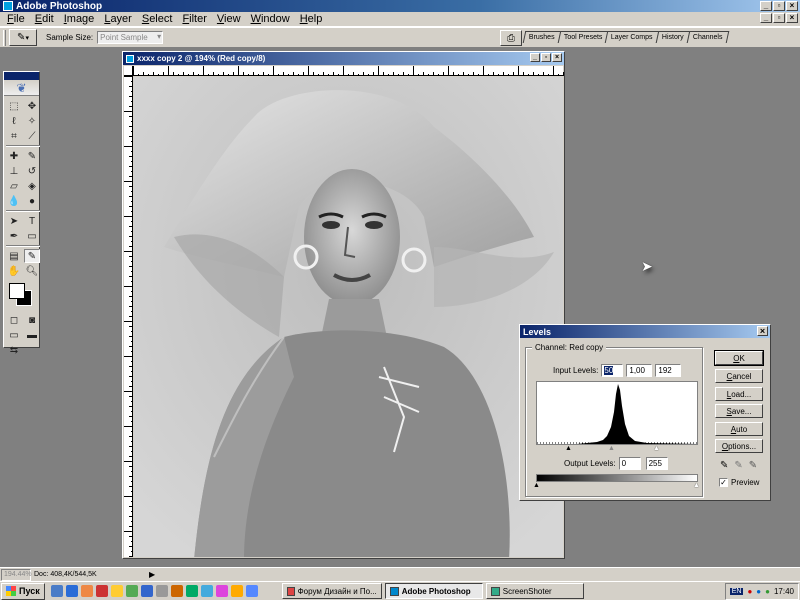 The height and width of the screenshot is (600, 800). What do you see at coordinates (32, 186) in the screenshot?
I see `paint-bucket-tool-icon: ◈` at bounding box center [32, 186].